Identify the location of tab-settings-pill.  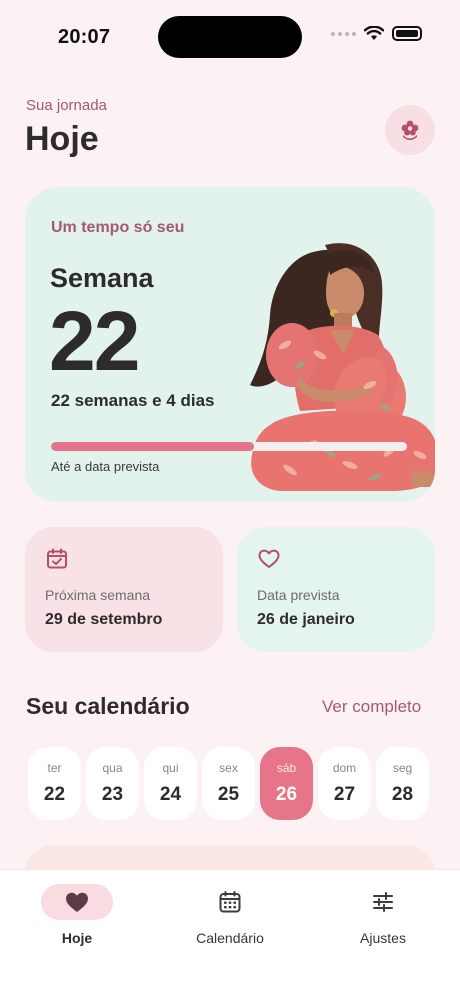
(383, 902).